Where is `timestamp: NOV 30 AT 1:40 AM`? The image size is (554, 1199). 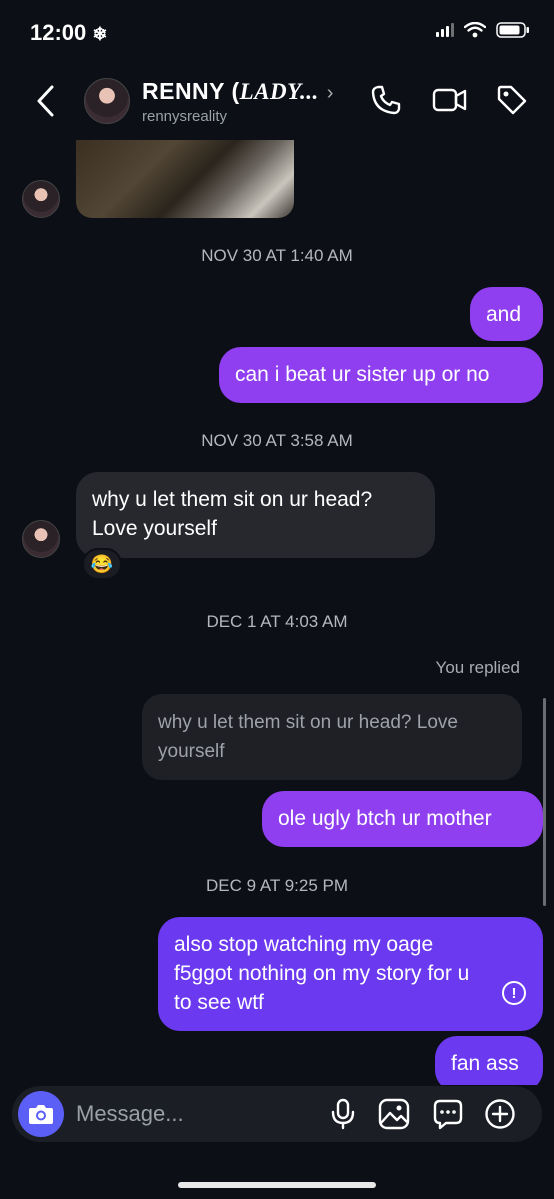
timestamp: NOV 30 AT 1:40 AM is located at coordinates (277, 255).